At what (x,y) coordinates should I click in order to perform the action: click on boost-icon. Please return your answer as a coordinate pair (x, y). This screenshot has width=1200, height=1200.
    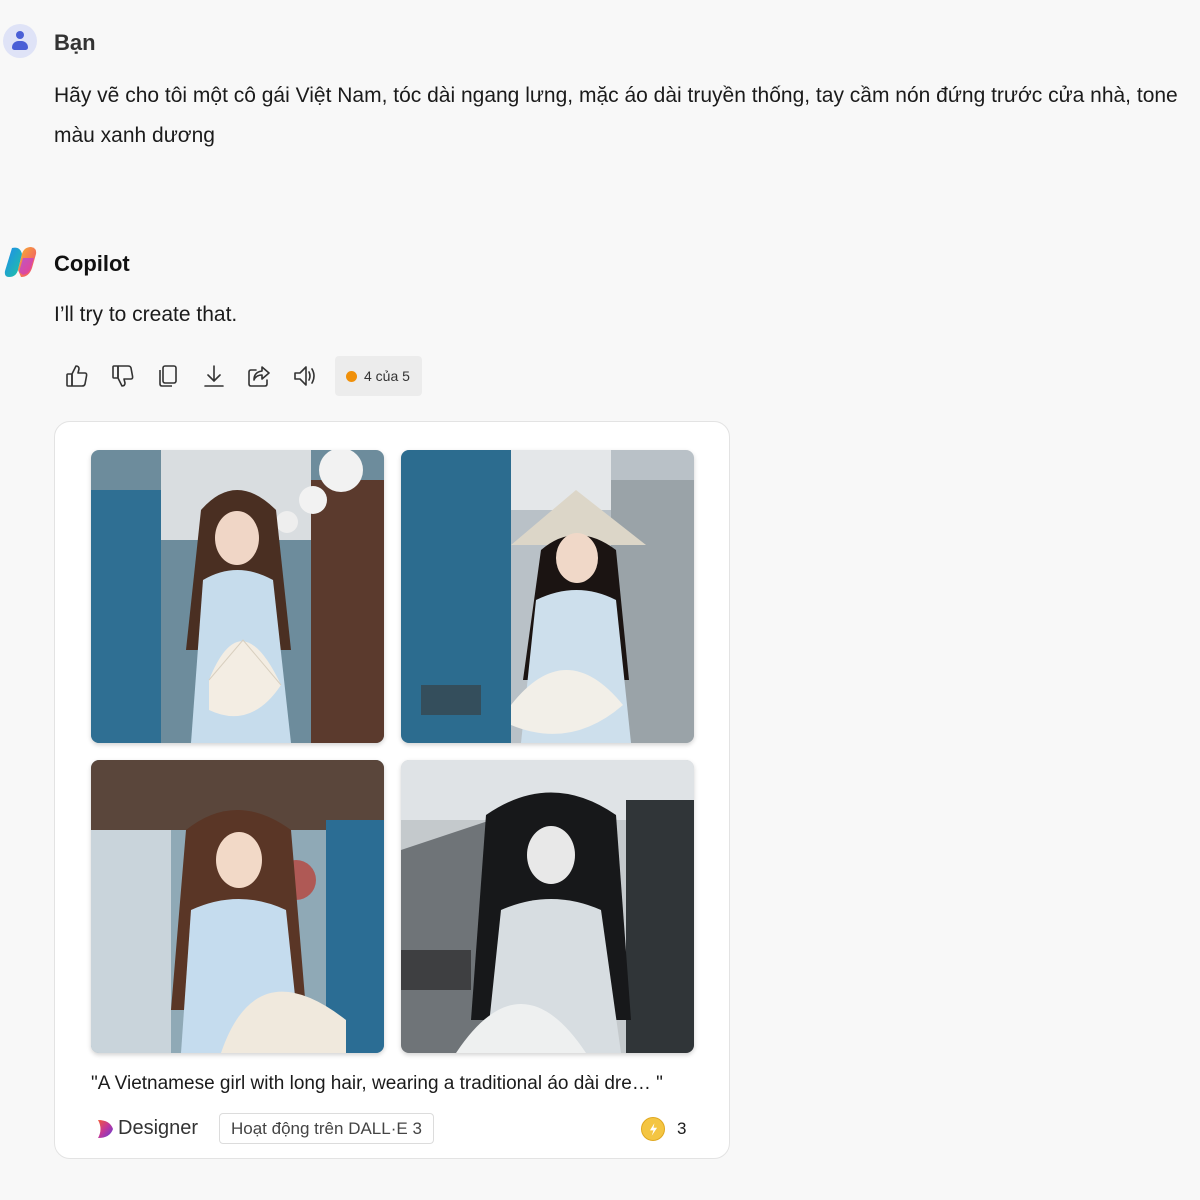
    Looking at the image, I should click on (653, 1129).